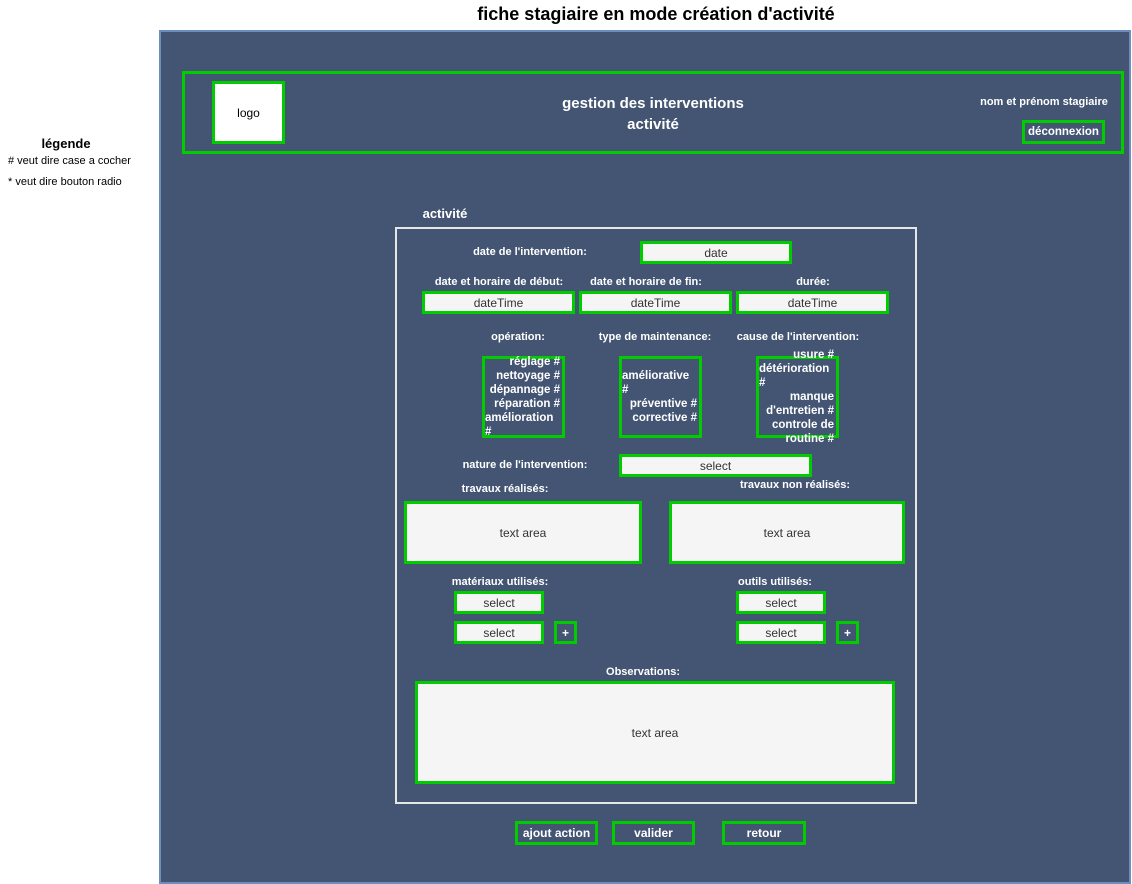 The height and width of the screenshot is (884, 1132). I want to click on materials-label: matériaux utilisés:, so click(500, 582).